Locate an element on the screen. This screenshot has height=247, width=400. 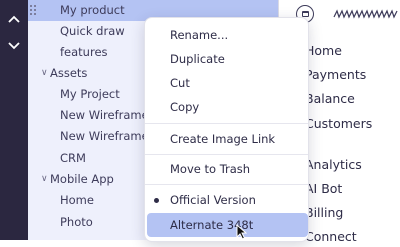
nav-item-payments: Payments is located at coordinates (335, 75).